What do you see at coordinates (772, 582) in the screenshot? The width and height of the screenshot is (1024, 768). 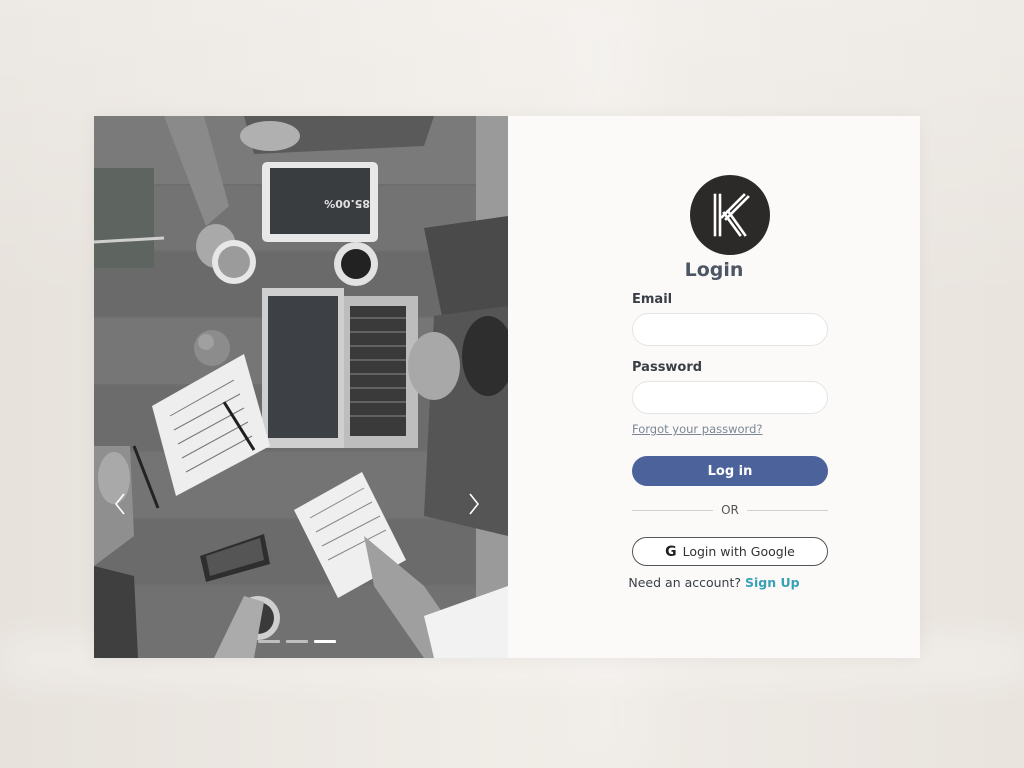 I see `signup-link: Sign Up` at bounding box center [772, 582].